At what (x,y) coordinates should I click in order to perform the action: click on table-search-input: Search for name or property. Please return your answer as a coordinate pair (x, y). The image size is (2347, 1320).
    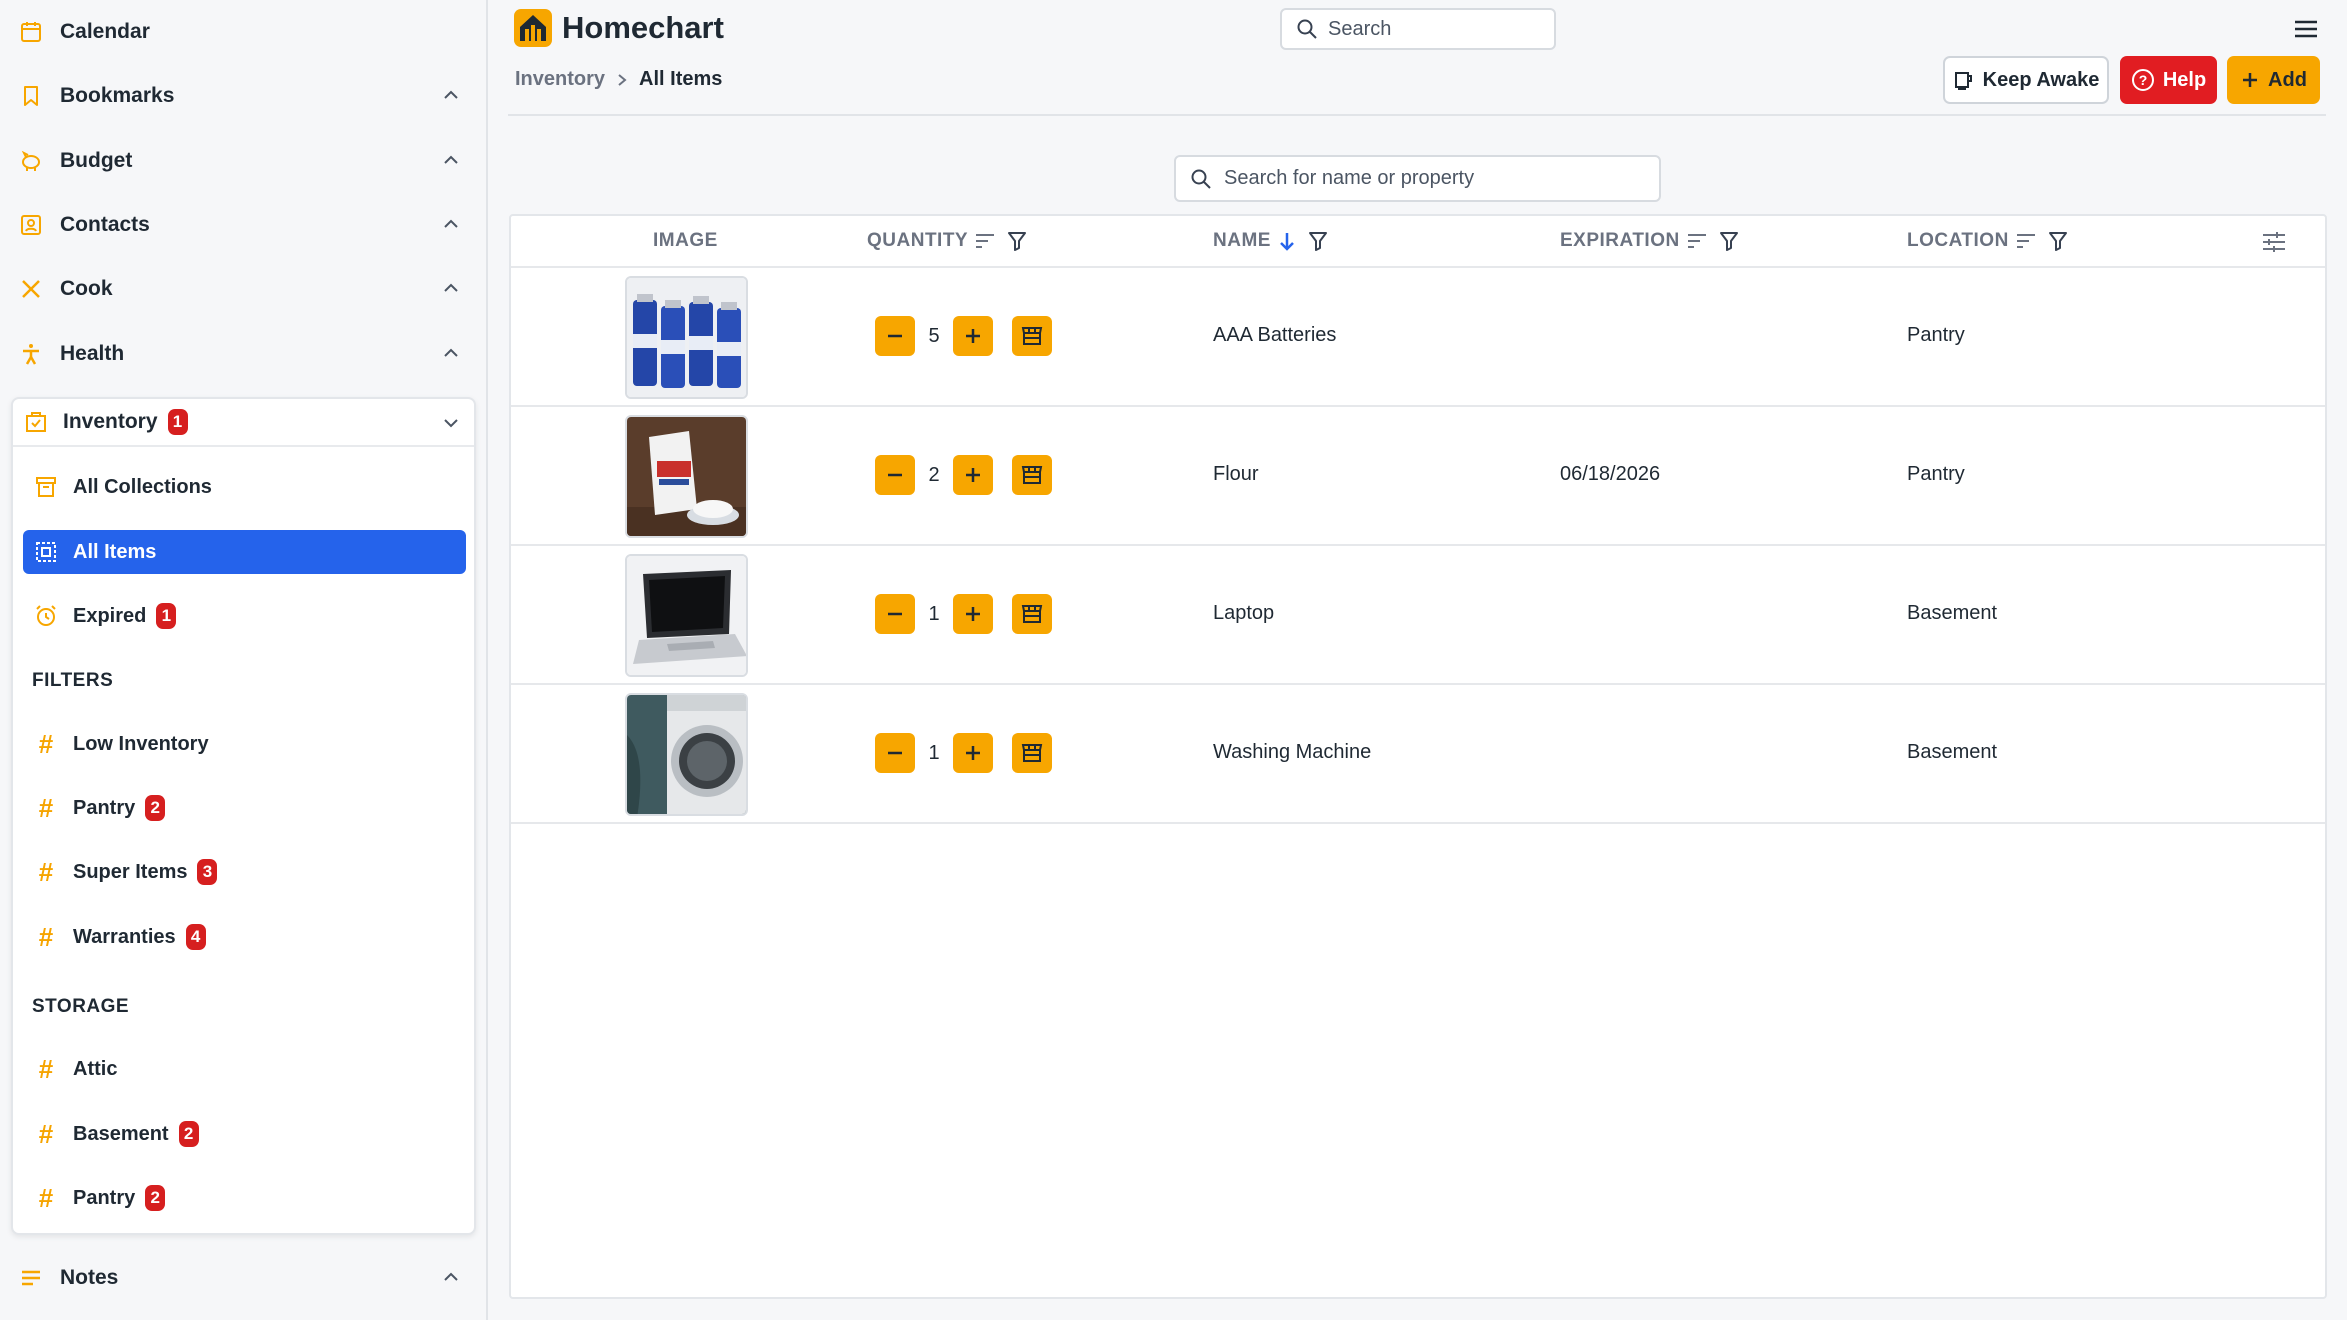
    Looking at the image, I should click on (1417, 178).